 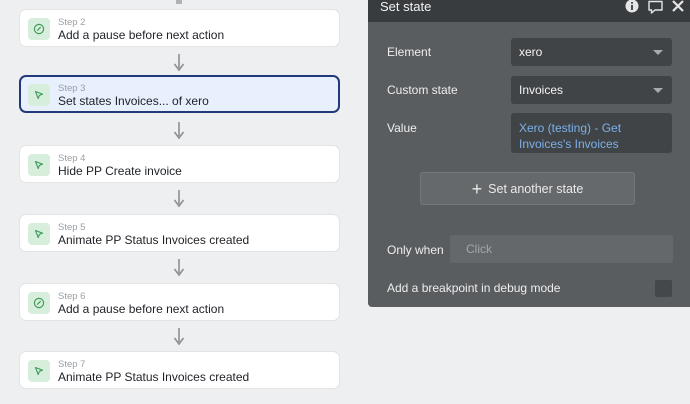 I want to click on element-value: xero, so click(x=531, y=52).